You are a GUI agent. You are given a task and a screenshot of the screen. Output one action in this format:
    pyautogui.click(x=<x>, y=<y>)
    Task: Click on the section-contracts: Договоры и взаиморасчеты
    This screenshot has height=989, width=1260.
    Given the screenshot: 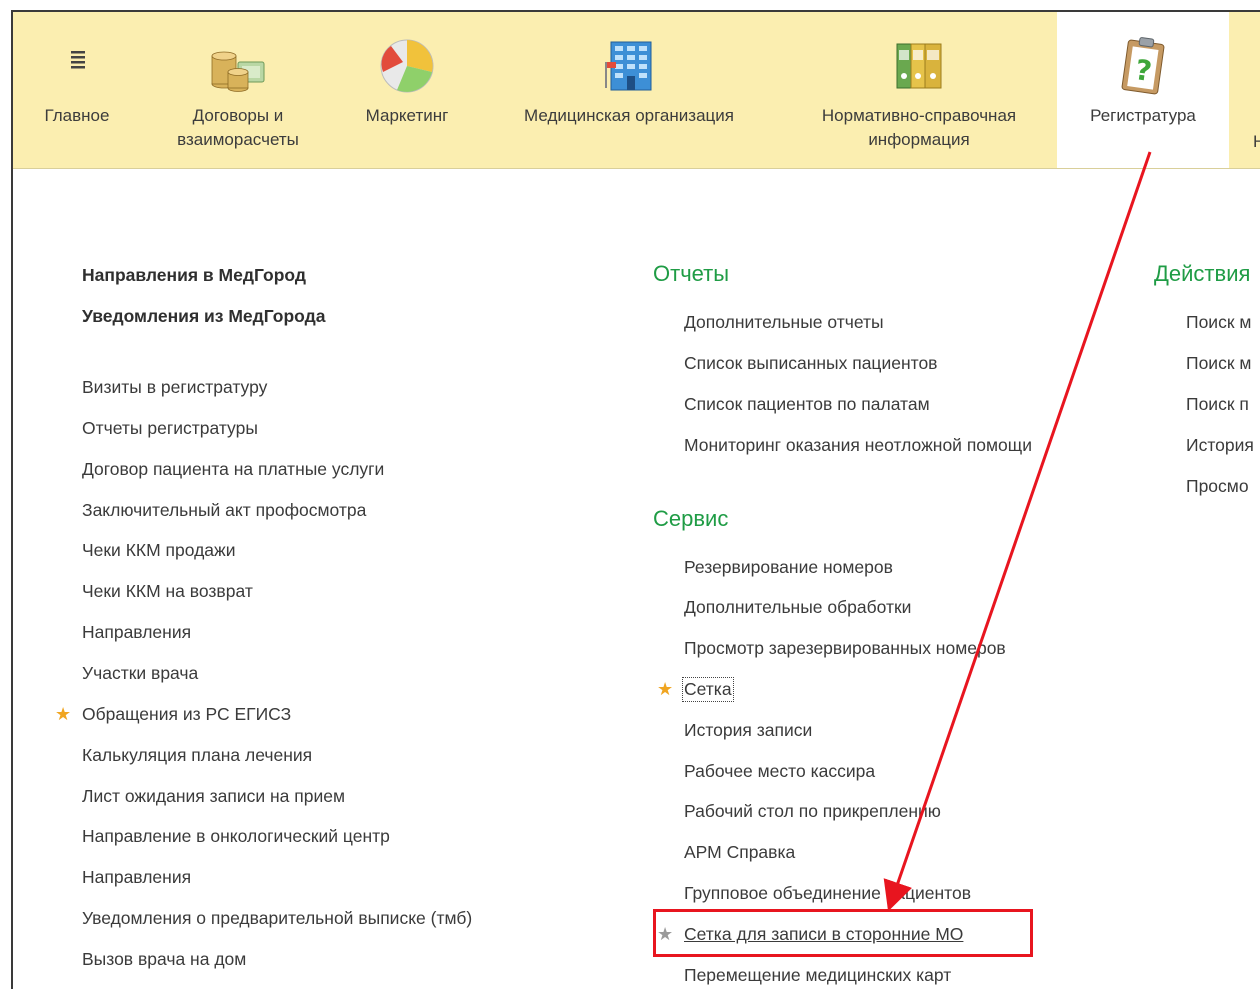 What is the action you would take?
    pyautogui.click(x=238, y=90)
    